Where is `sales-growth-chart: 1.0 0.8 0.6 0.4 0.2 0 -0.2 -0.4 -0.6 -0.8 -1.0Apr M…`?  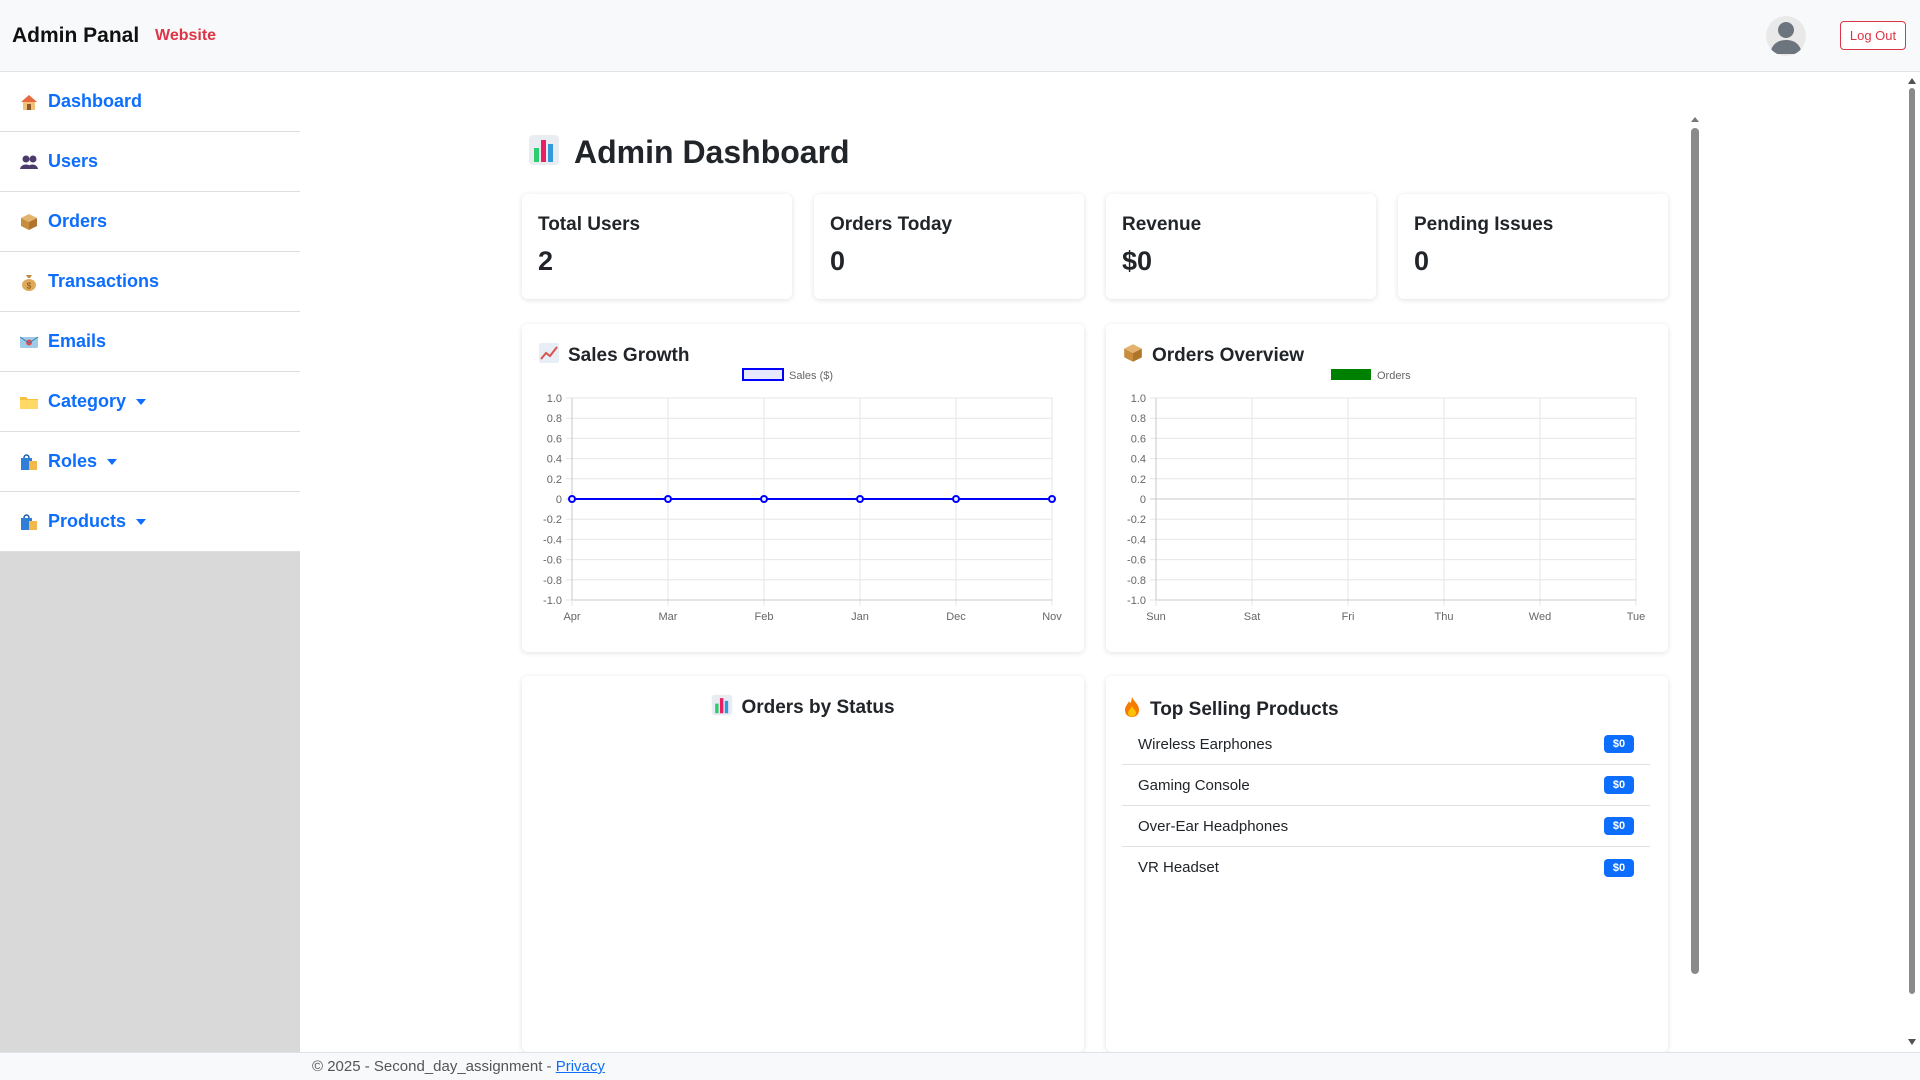 sales-growth-chart: 1.0 0.8 0.6 0.4 0.2 0 -0.2 -0.4 -0.6 -0.8 -1.0Apr M… is located at coordinates (802, 495).